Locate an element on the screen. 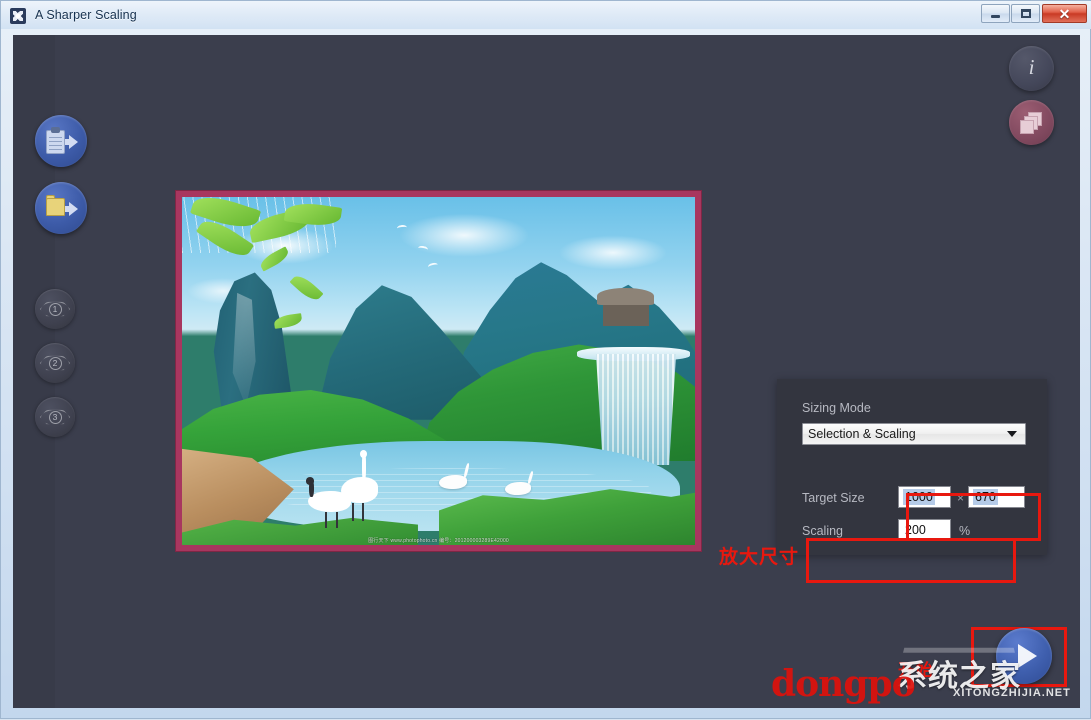 The image size is (1091, 720). close-button: ✕ is located at coordinates (1064, 13).